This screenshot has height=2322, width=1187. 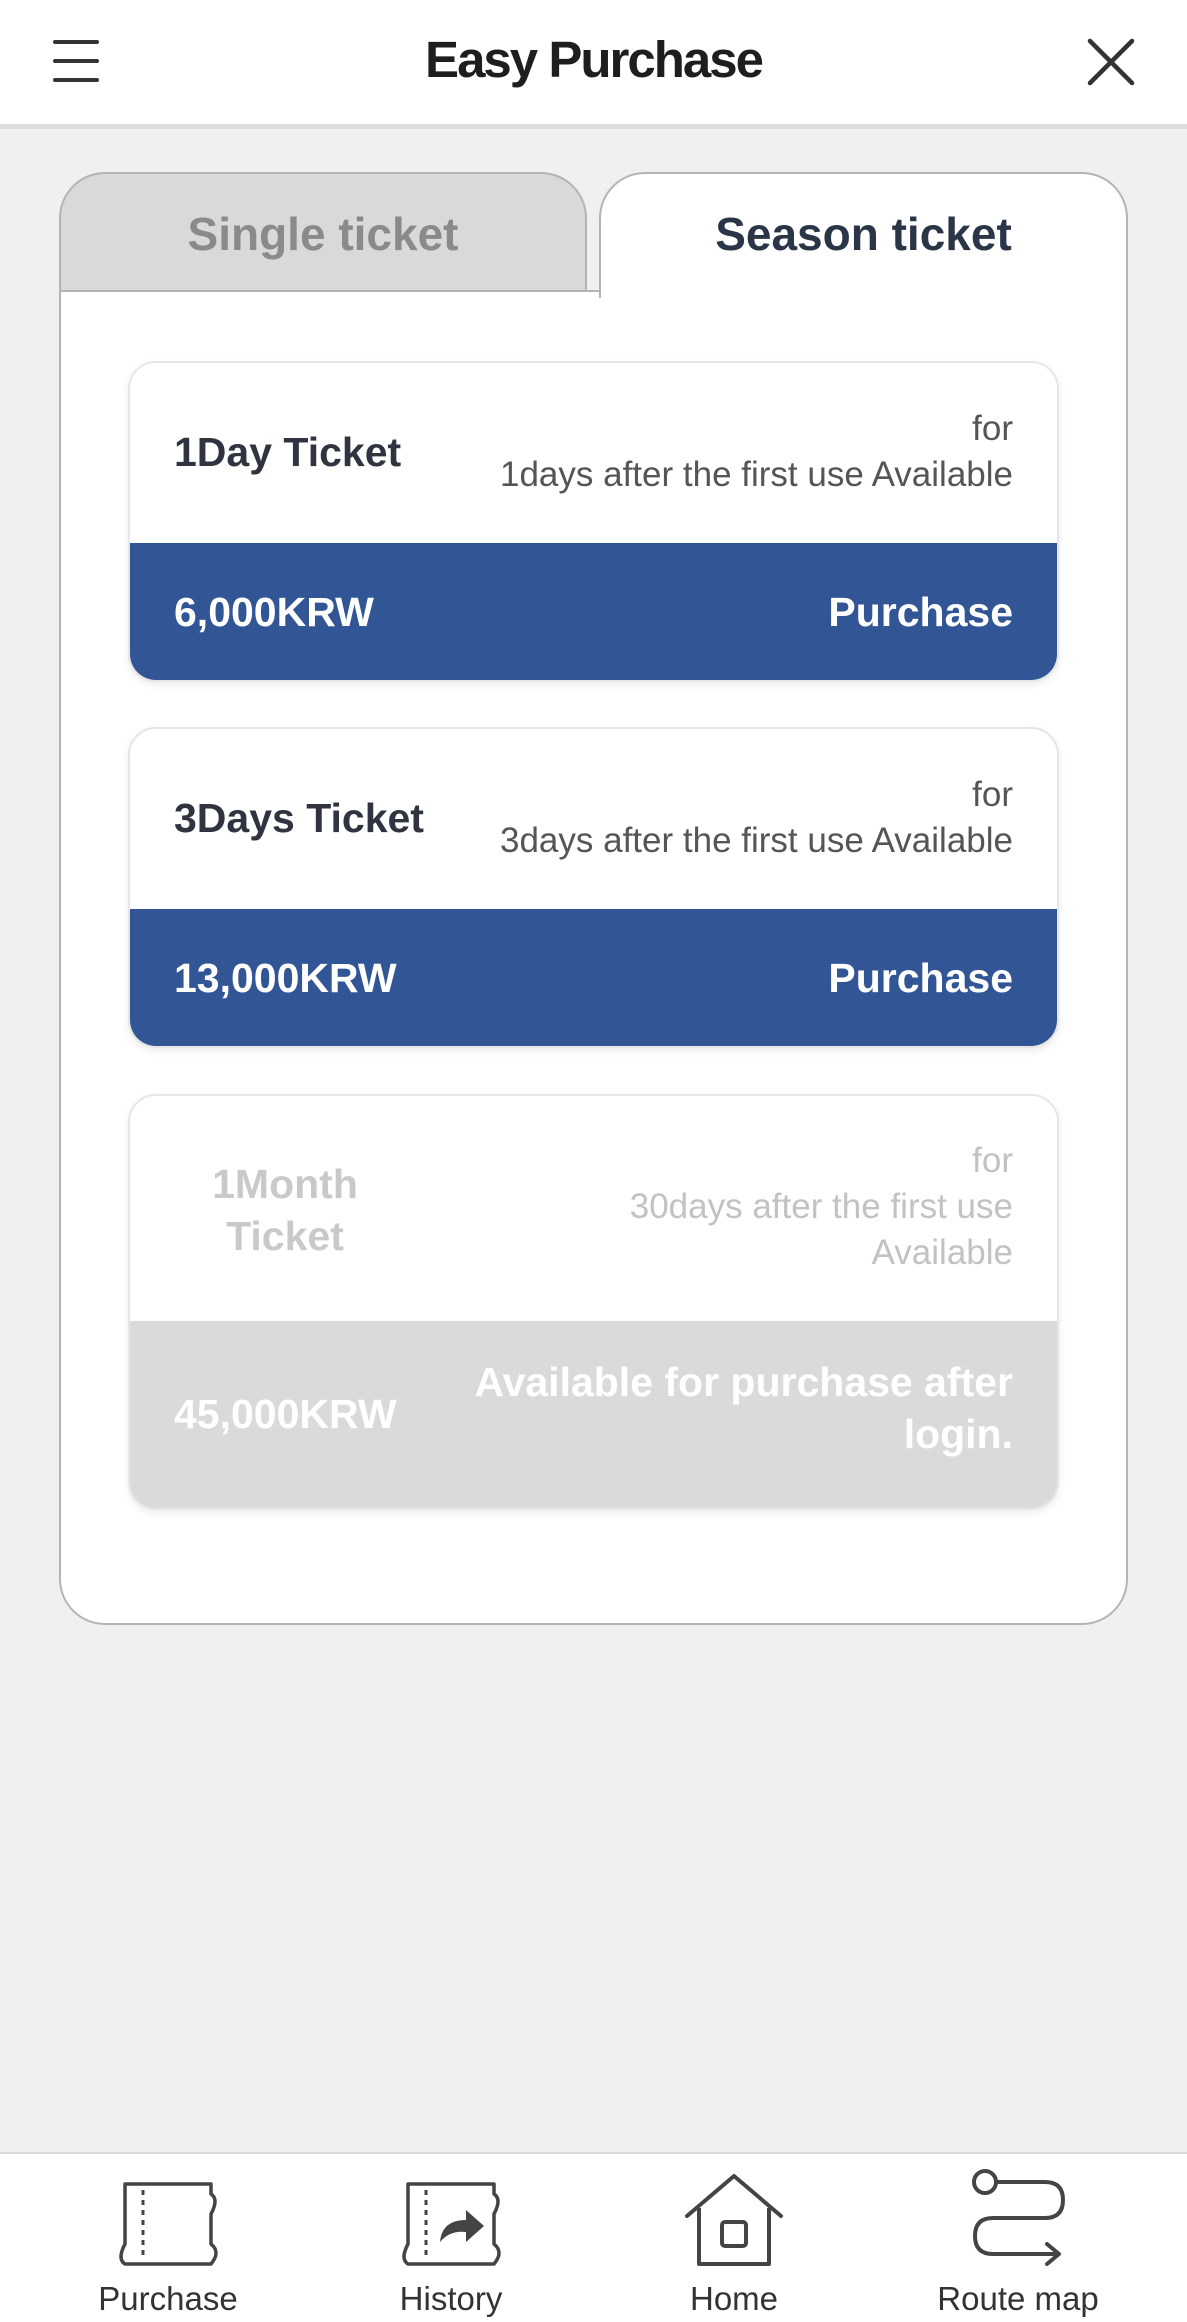 I want to click on notice-line: Available for purchase after, so click(x=743, y=1382).